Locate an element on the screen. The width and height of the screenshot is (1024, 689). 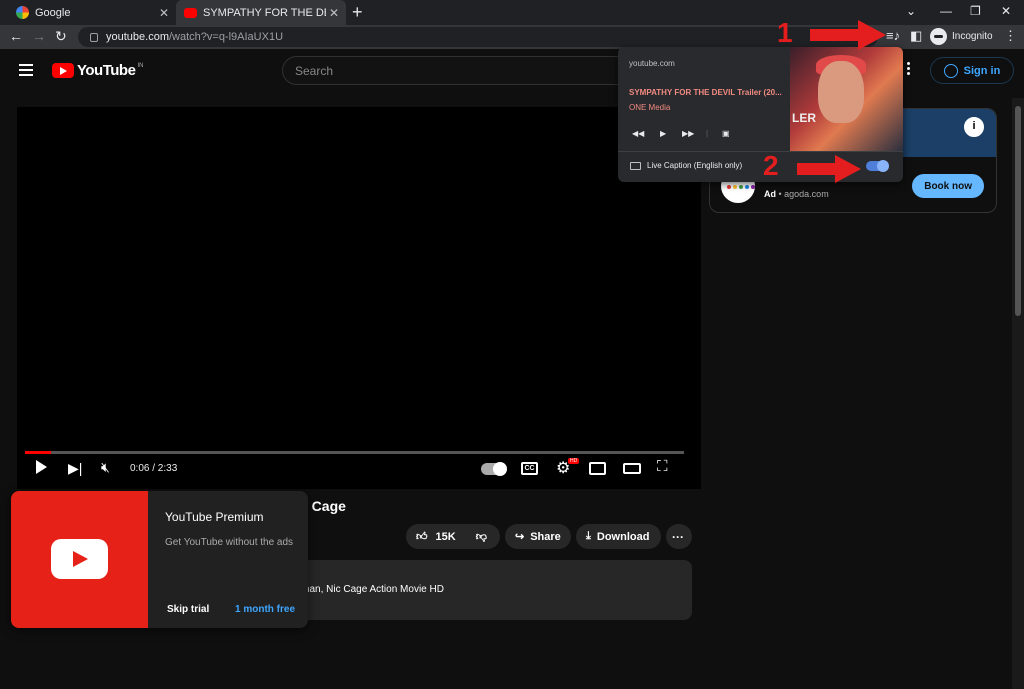
info-icon: i is located at coordinates (974, 127).